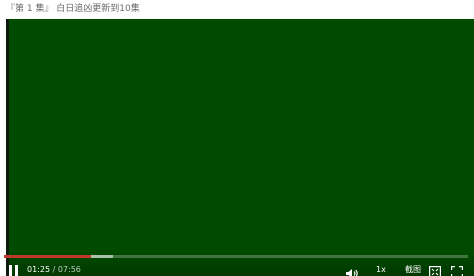 The width and height of the screenshot is (474, 276). Describe the element at coordinates (413, 269) in the screenshot. I see `screenshot-button: 截图` at that location.